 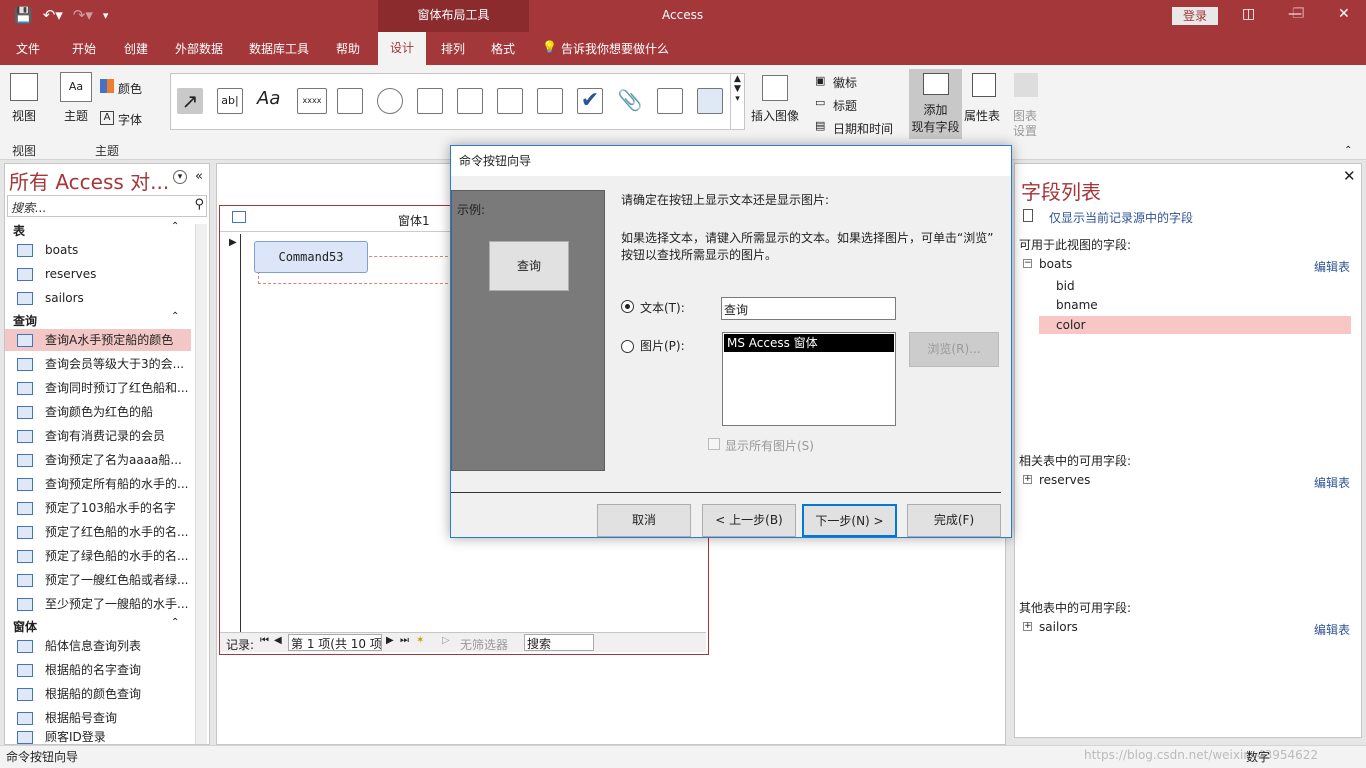 I want to click on nav-menu-chevron-icon: ▾, so click(x=180, y=177).